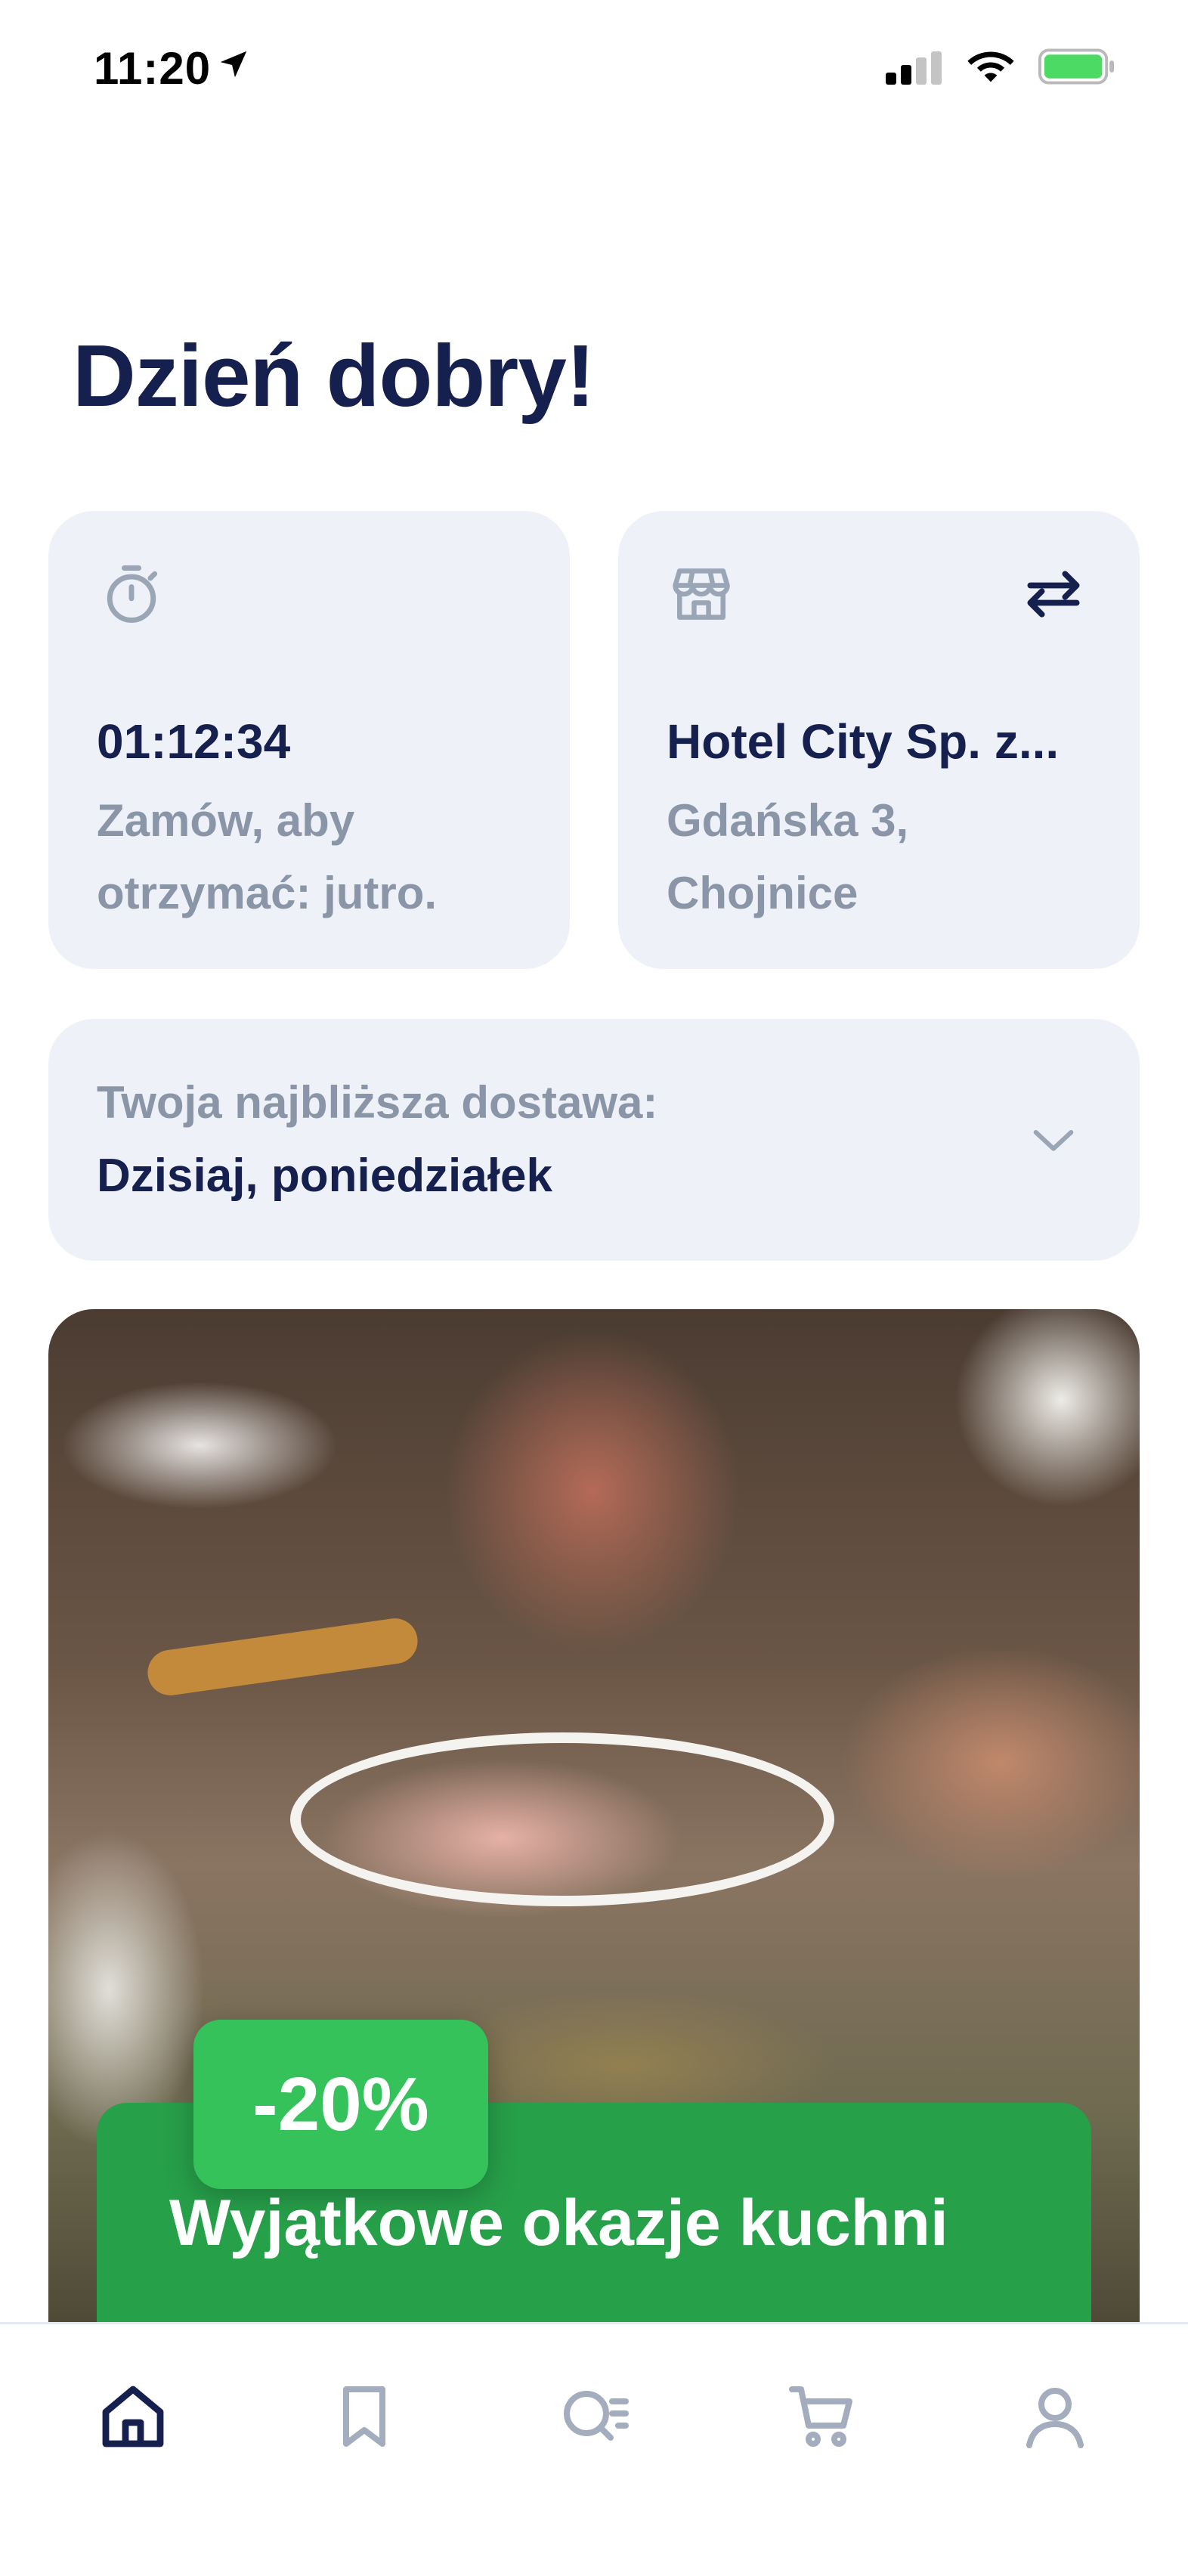  I want to click on store-card: Hotel City Sp. z... Gdańska 3, Chojnice, so click(879, 740).